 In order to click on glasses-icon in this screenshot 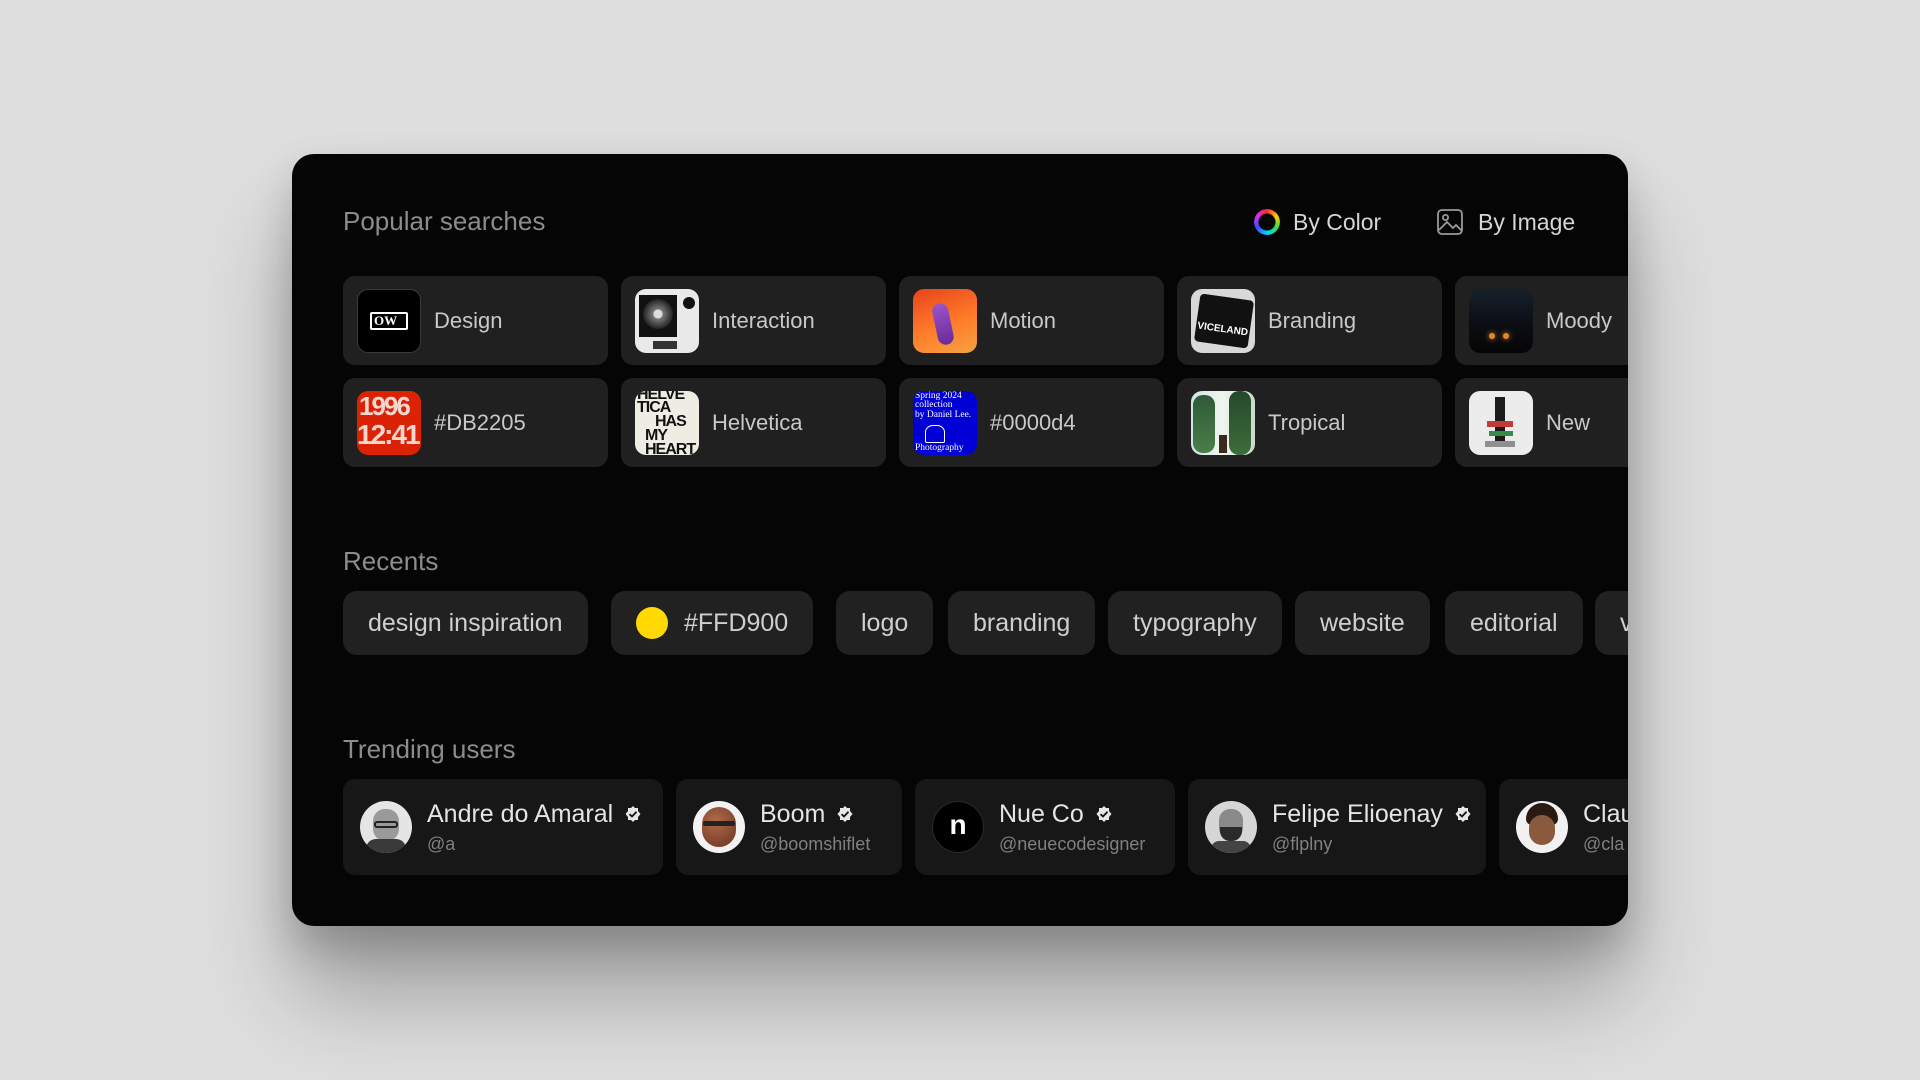, I will do `click(386, 824)`.